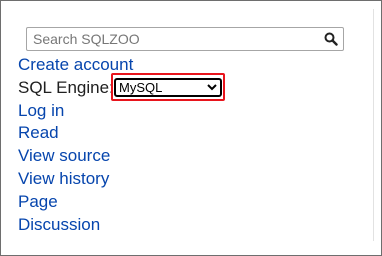 Image resolution: width=382 pixels, height=256 pixels. What do you see at coordinates (212, 87) in the screenshot?
I see `chevron-down-icon` at bounding box center [212, 87].